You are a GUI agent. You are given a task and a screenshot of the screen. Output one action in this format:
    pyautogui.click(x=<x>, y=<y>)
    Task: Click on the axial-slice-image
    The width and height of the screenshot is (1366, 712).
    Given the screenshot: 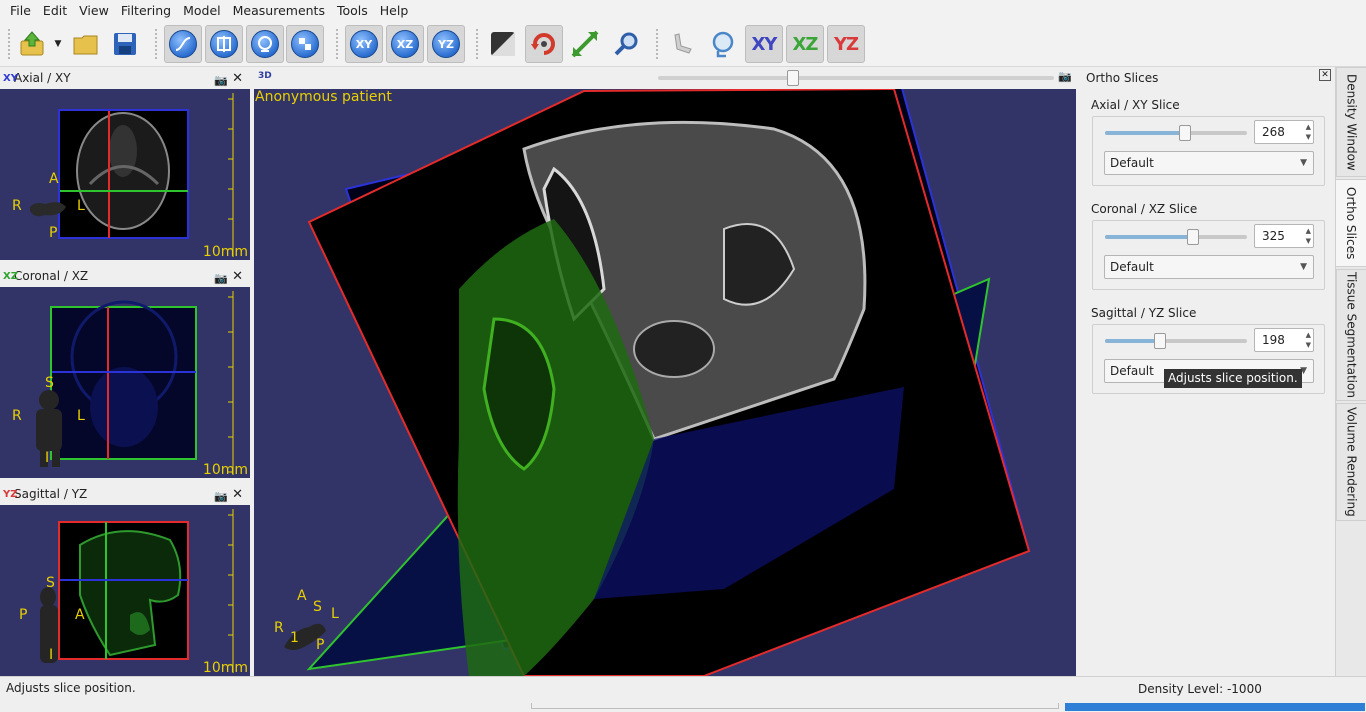 What is the action you would take?
    pyautogui.click(x=132, y=175)
    